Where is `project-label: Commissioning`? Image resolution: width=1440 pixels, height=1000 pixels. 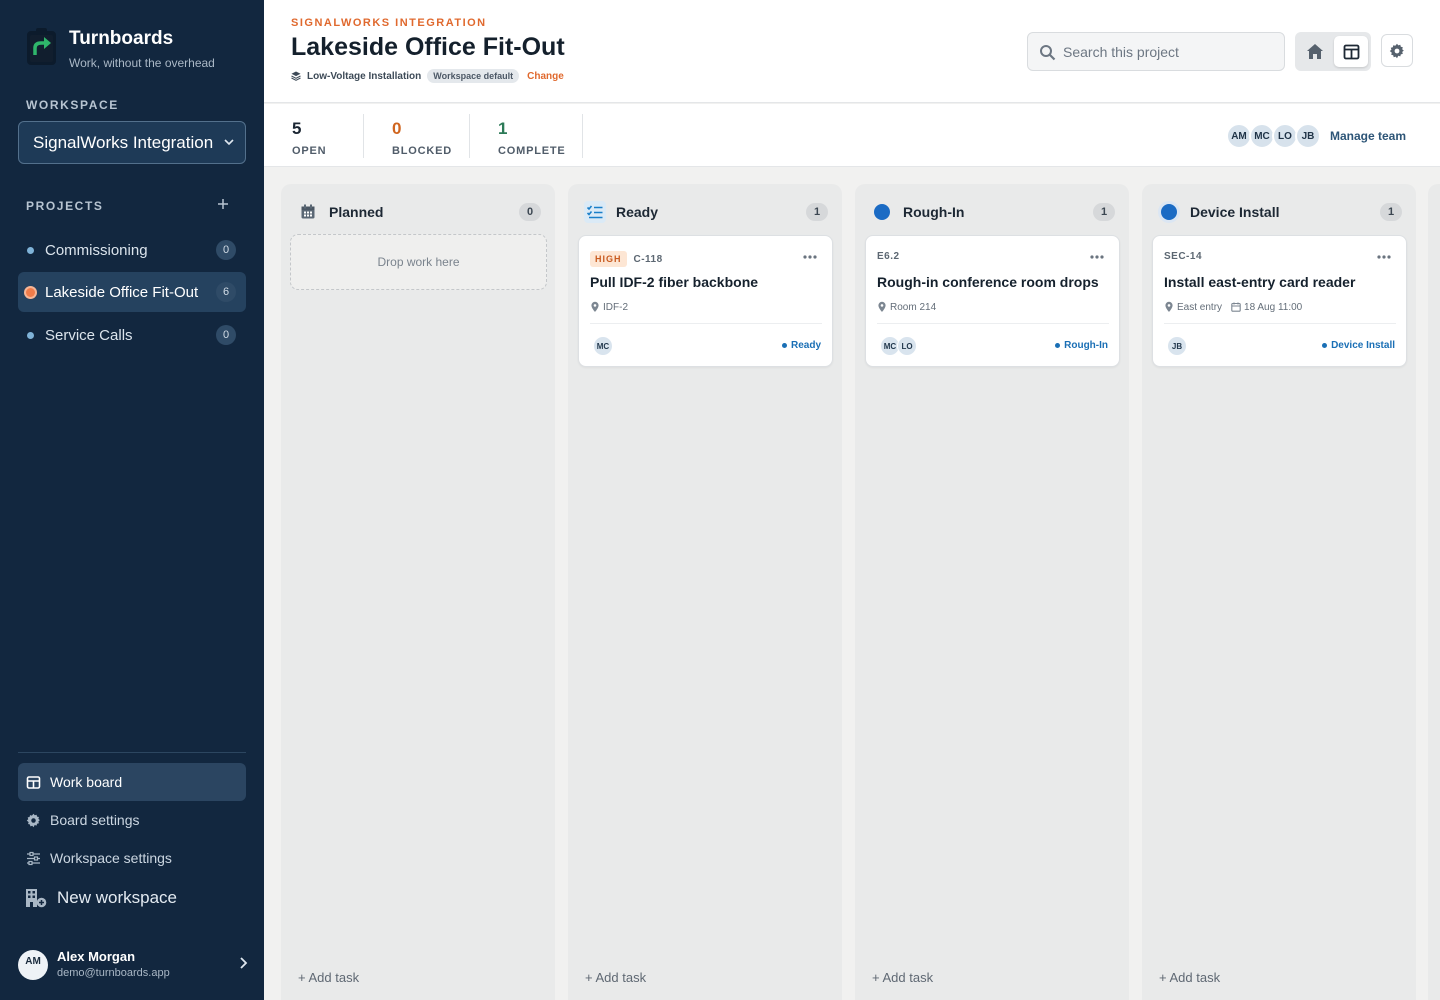
project-label: Commissioning is located at coordinates (96, 250).